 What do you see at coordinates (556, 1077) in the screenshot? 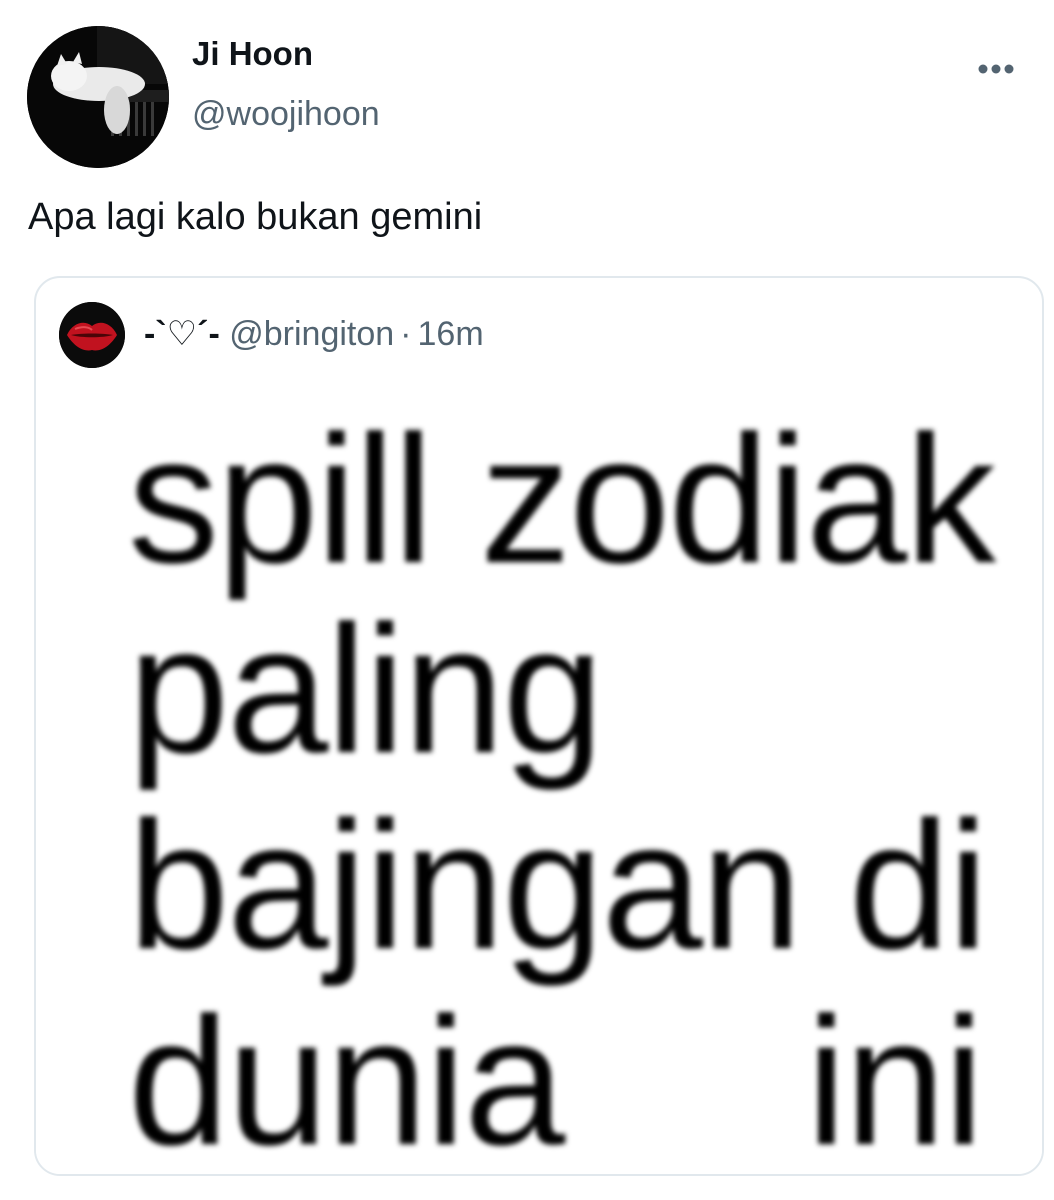
I see `image-text-line: dunia ini` at bounding box center [556, 1077].